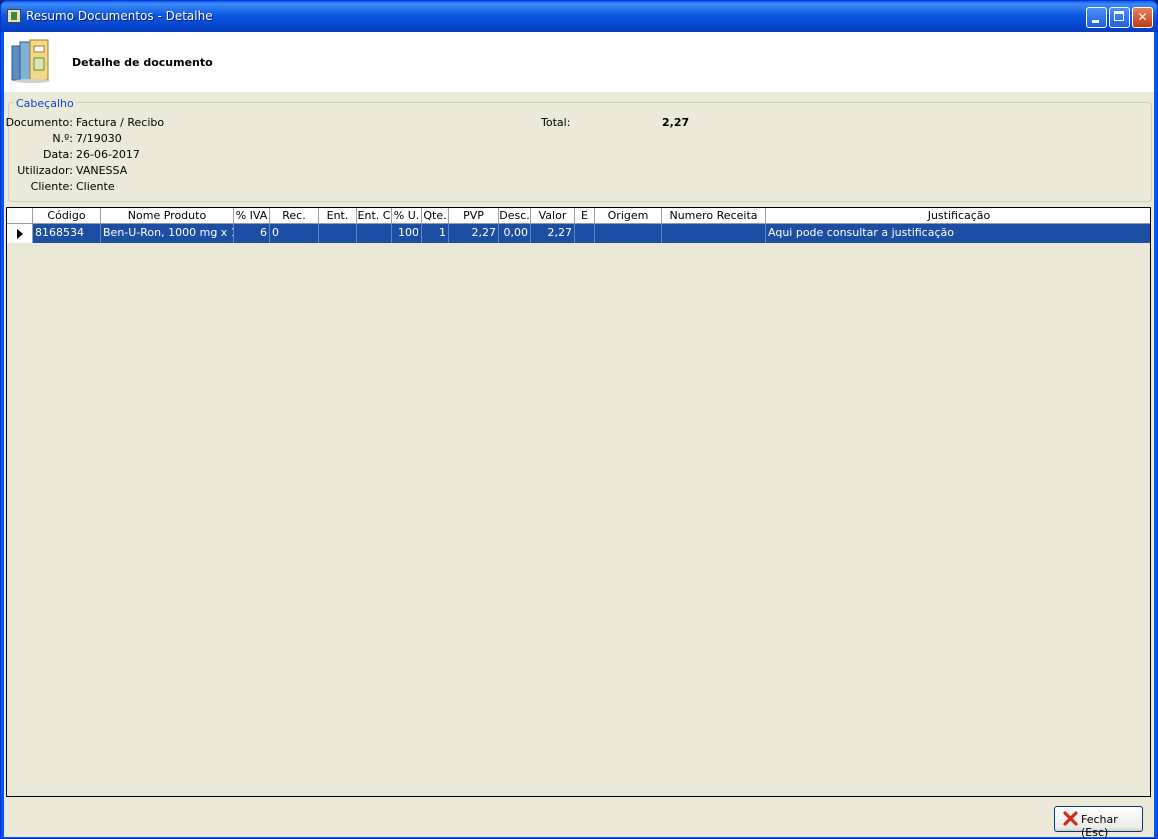  Describe the element at coordinates (407, 233) in the screenshot. I see `cell-pu: 100` at that location.